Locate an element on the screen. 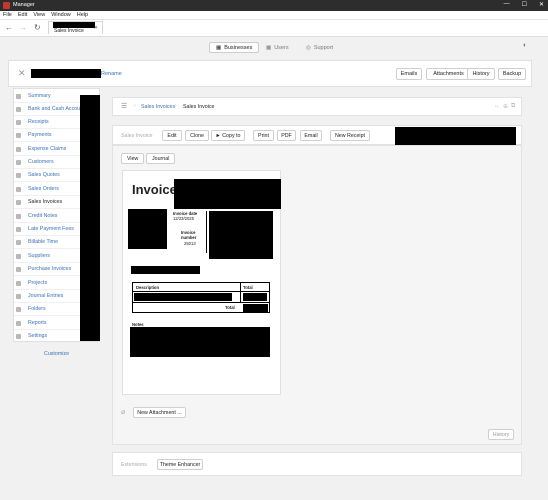 This screenshot has width=548, height=500. invoice-date-value: 12/23/2025 is located at coordinates (183, 218).